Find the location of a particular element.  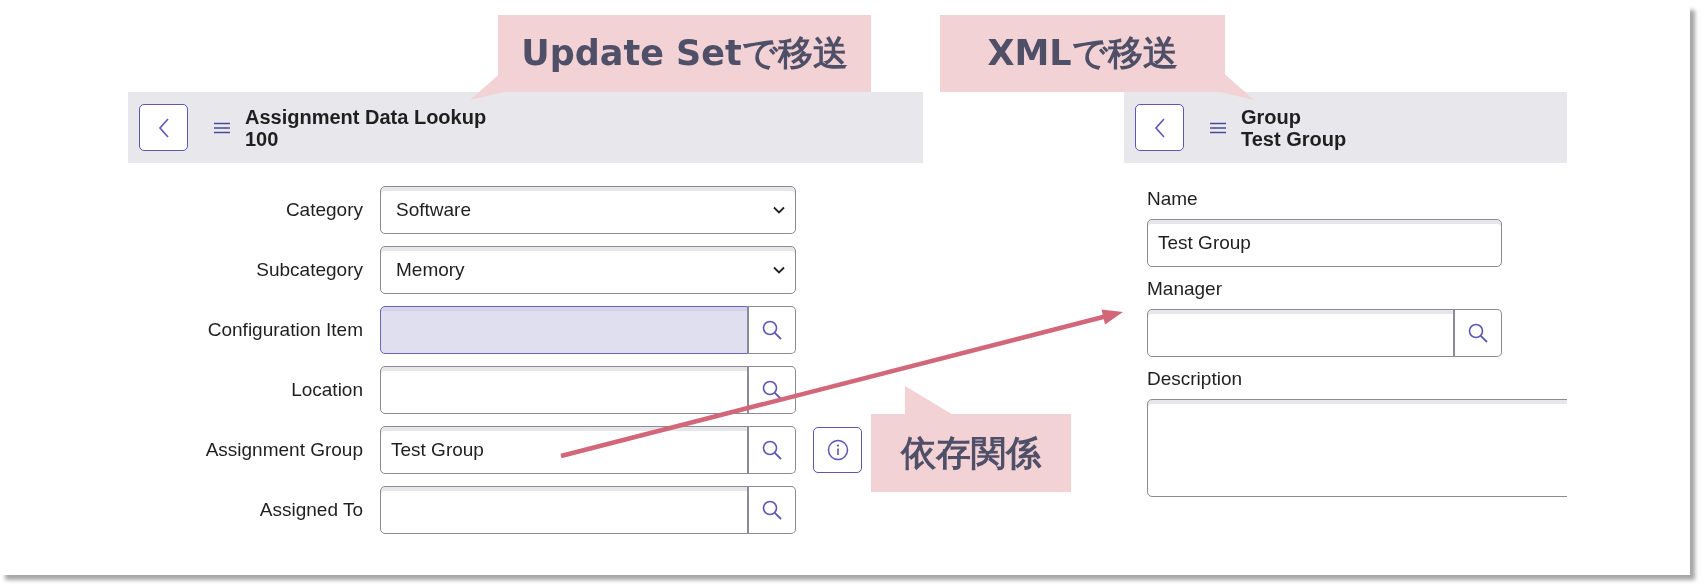

callout: XMLで移送 is located at coordinates (1082, 53).